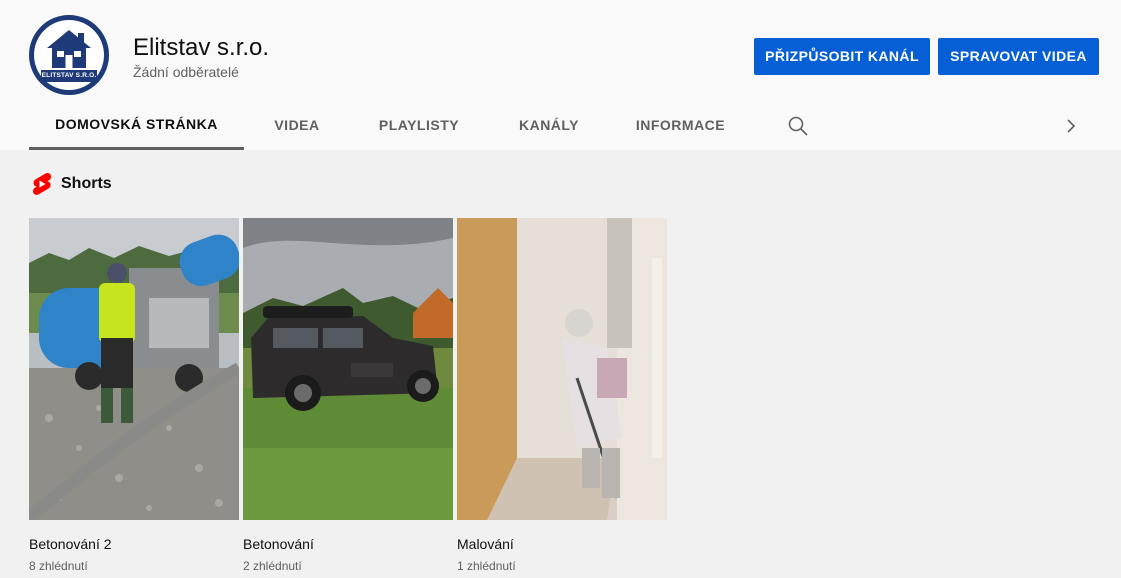  What do you see at coordinates (42, 184) in the screenshot?
I see `shorts-logo-icon` at bounding box center [42, 184].